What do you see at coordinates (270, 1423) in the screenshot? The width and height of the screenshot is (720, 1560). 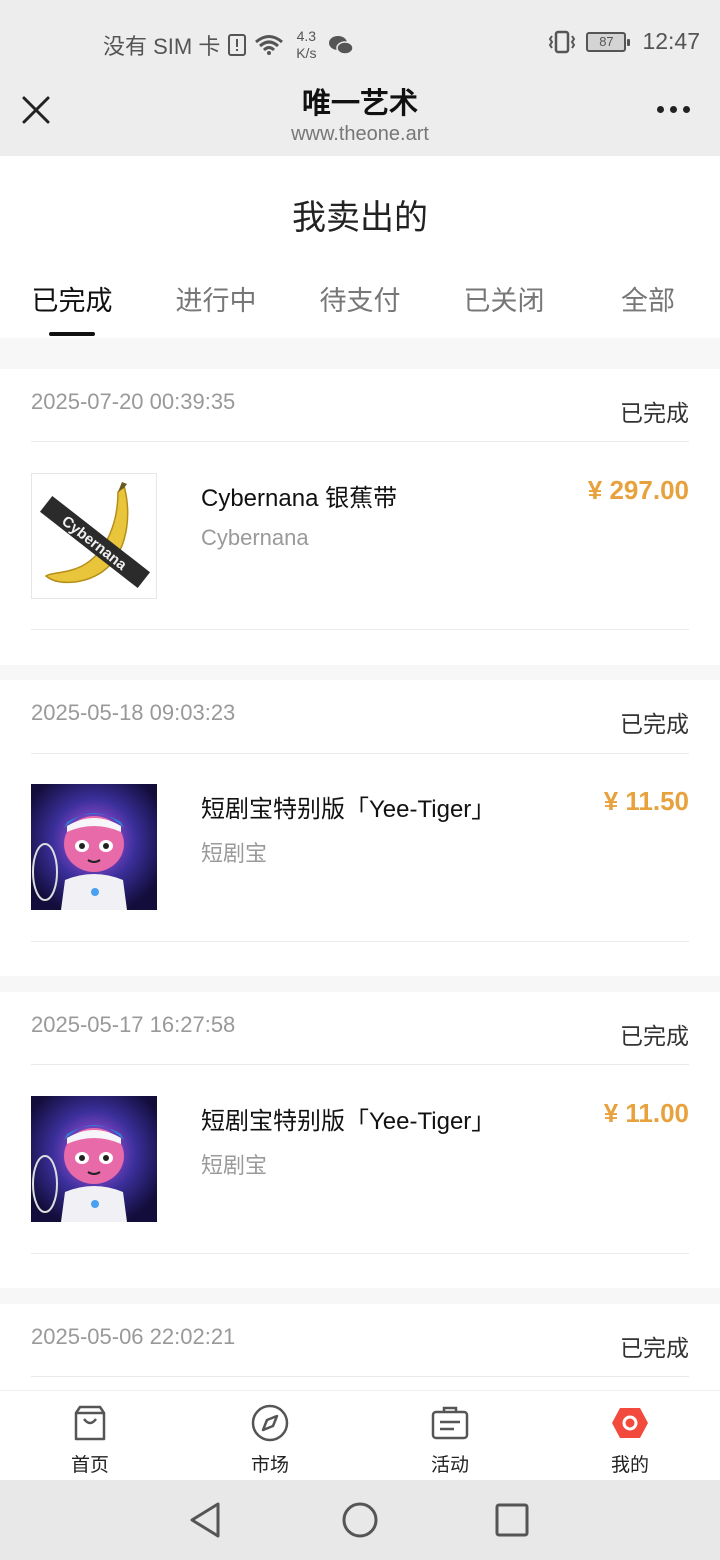 I see `compass-icon` at bounding box center [270, 1423].